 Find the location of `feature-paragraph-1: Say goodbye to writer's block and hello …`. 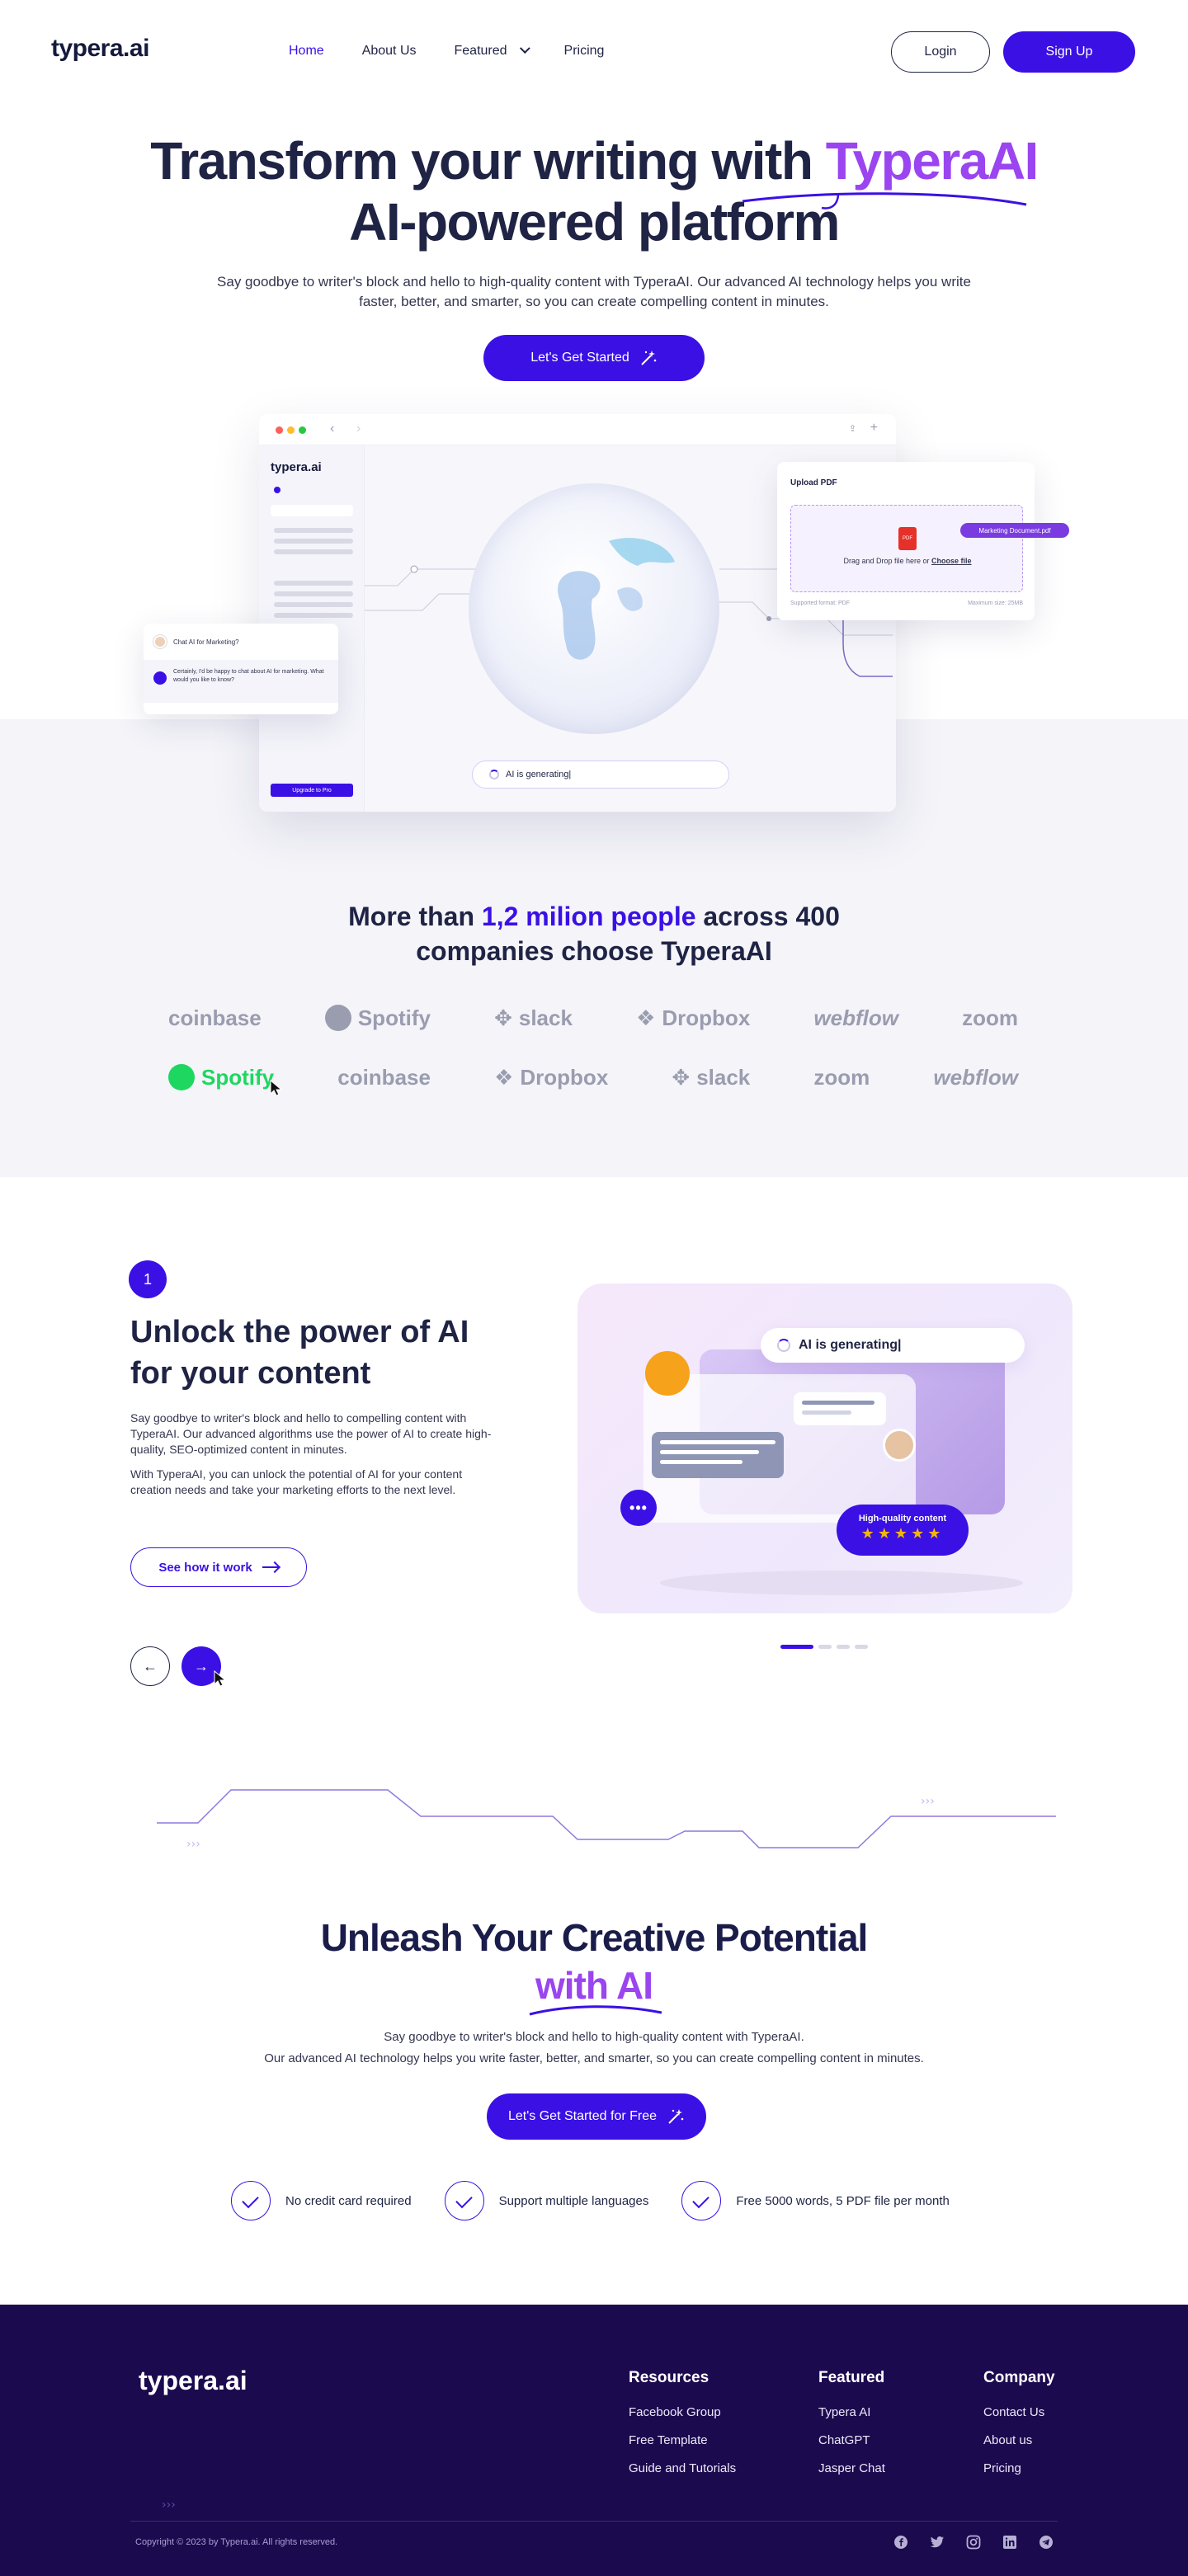

feature-paragraph-1: Say goodbye to writer's block and hello … is located at coordinates (311, 1433).